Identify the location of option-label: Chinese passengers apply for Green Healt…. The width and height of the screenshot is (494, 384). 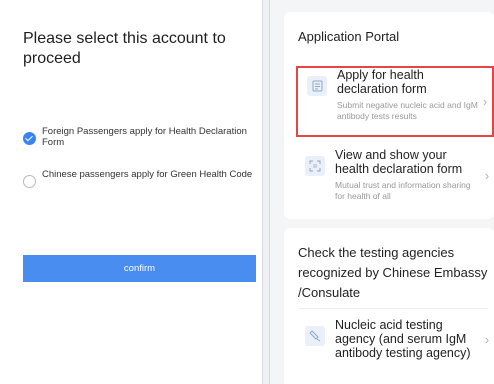
(147, 174).